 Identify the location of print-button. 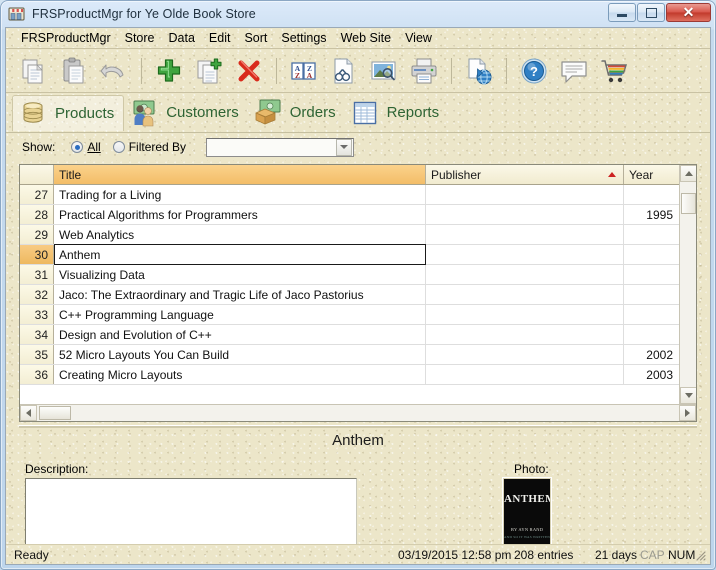
(424, 71).